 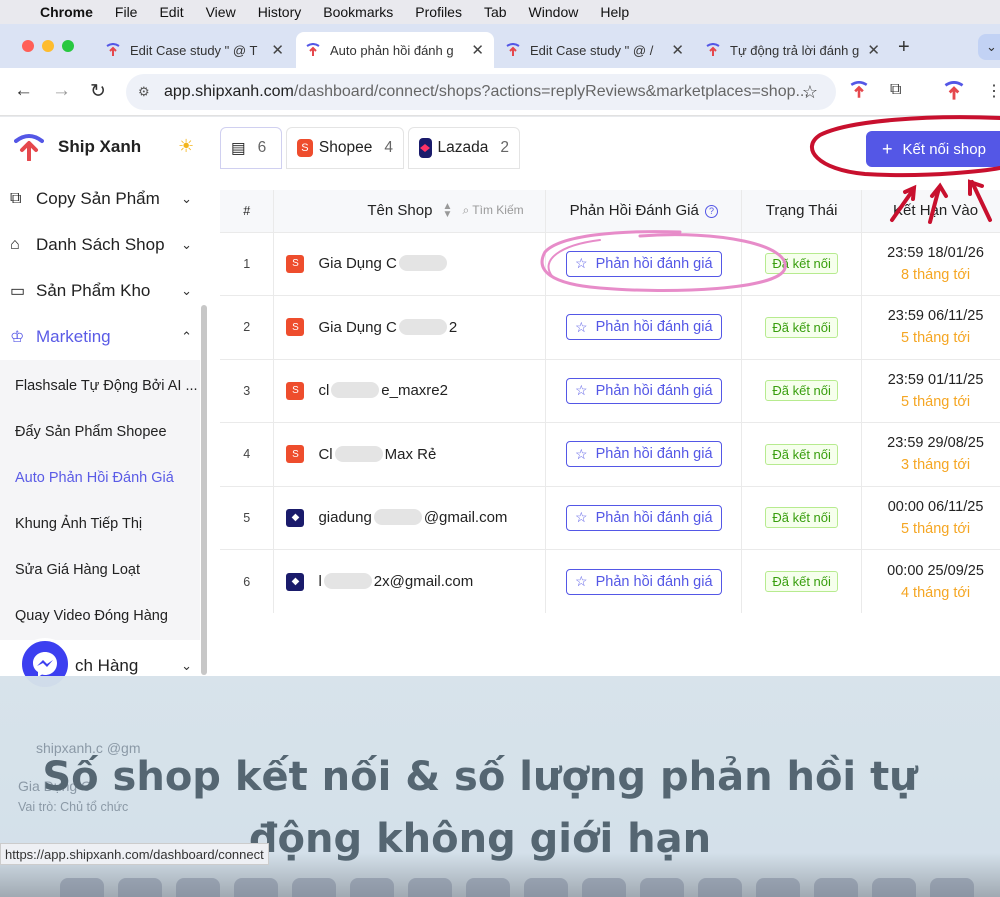 What do you see at coordinates (495, 12) in the screenshot?
I see `menu-tab: Tab` at bounding box center [495, 12].